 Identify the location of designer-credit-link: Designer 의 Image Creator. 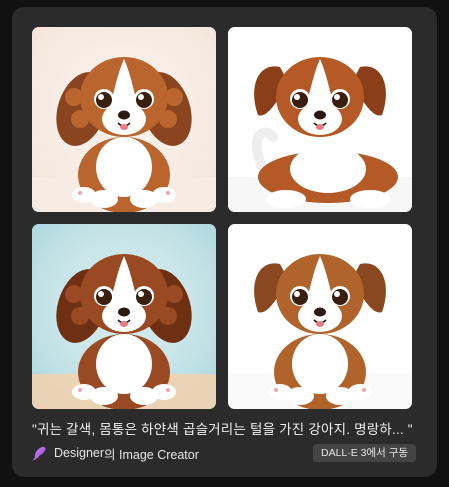
(115, 453).